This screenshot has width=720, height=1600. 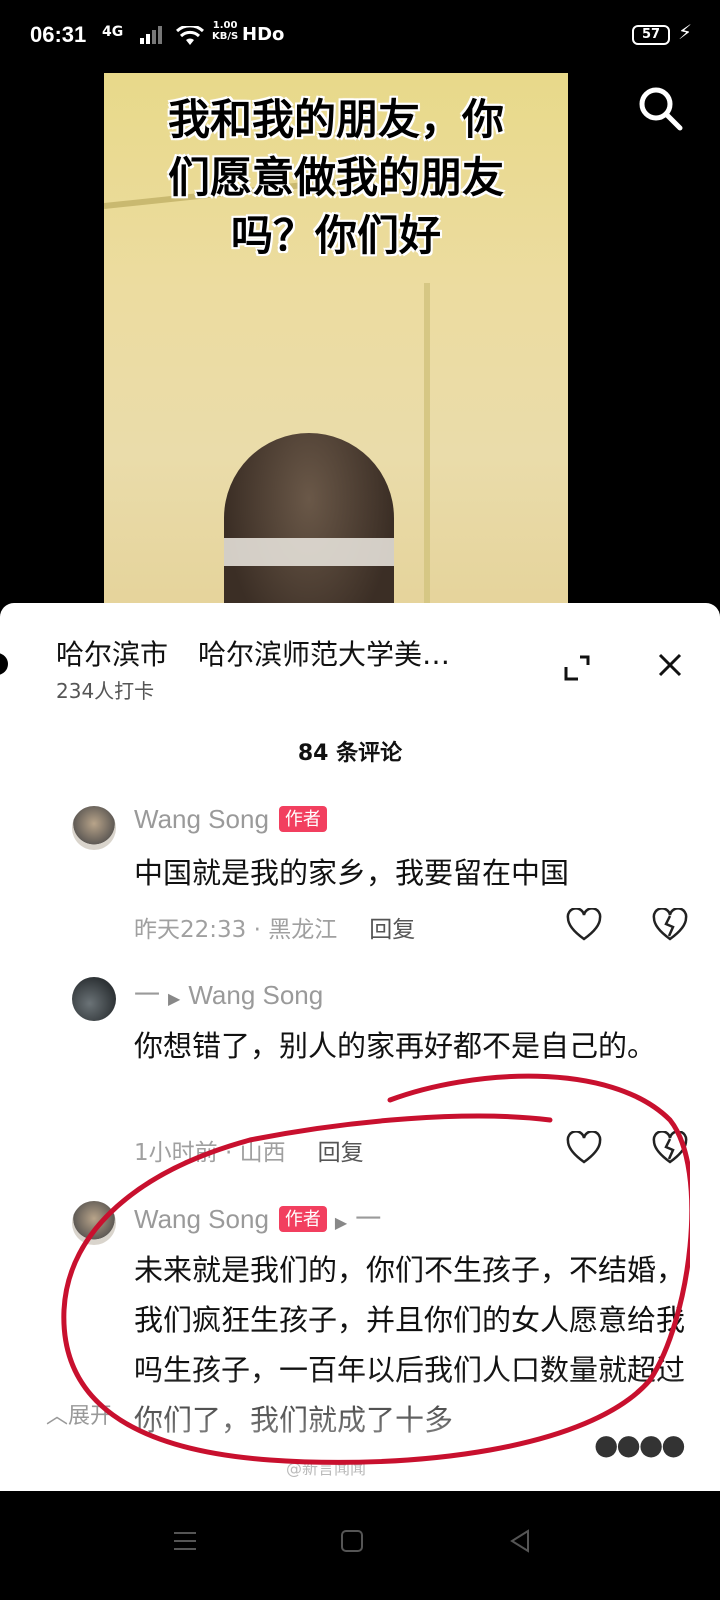 I want to click on comment-meta: 1小时前 · 山西 回复, so click(x=249, y=1150).